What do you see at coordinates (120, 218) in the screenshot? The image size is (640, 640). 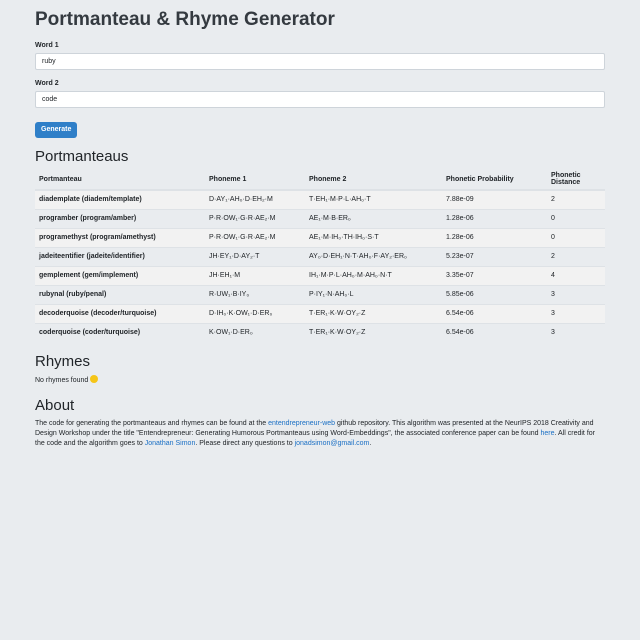 I see `portmanteau-cell: programber (program/amber)` at bounding box center [120, 218].